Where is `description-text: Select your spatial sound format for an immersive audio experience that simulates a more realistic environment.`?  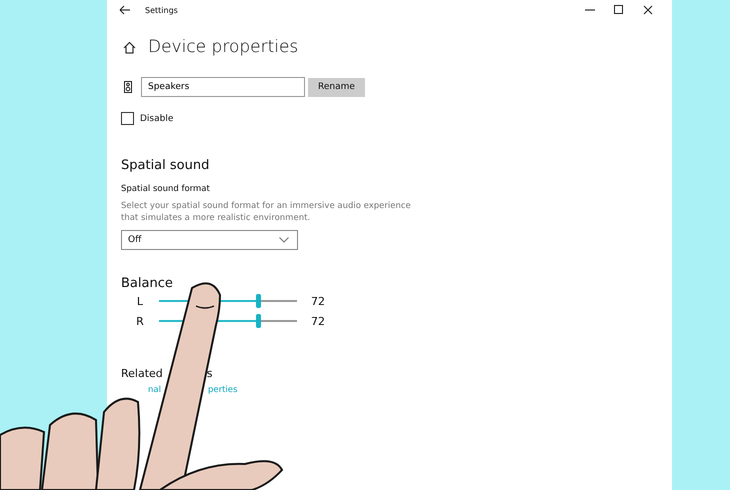
description-text: Select your spatial sound format for an immersive audio experience that simulates a more realistic environment. is located at coordinates (266, 212).